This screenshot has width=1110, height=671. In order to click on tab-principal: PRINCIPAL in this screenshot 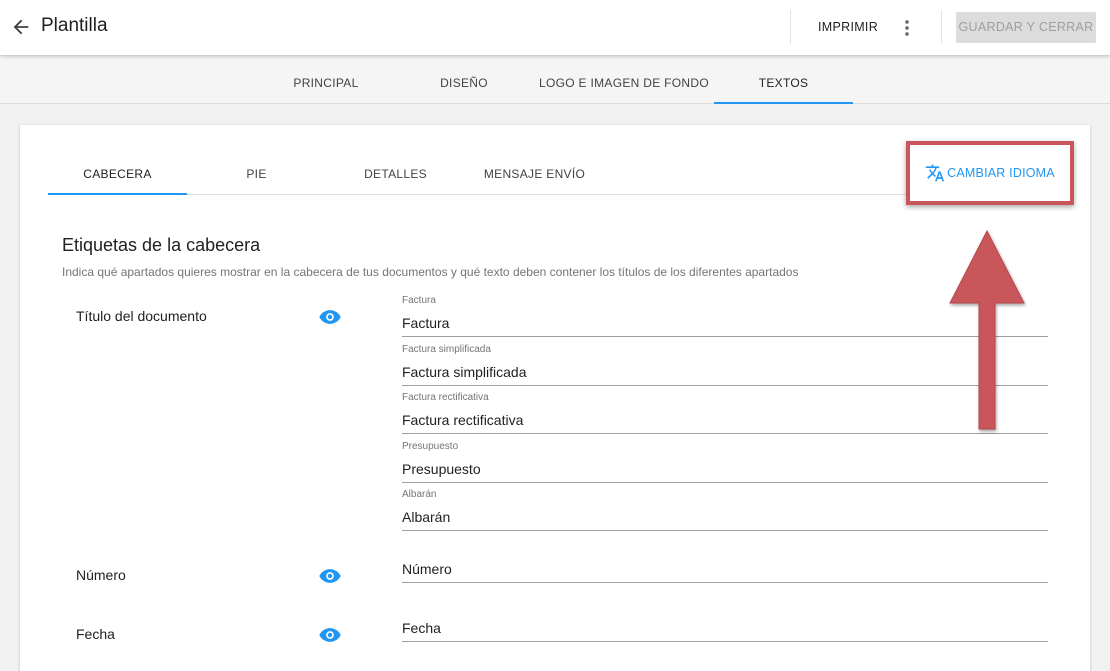, I will do `click(326, 80)`.